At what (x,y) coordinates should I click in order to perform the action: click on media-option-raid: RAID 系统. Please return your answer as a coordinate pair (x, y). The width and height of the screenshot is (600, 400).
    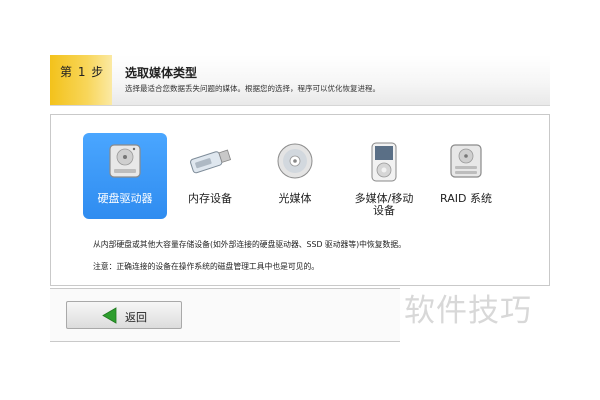
    Looking at the image, I should click on (466, 176).